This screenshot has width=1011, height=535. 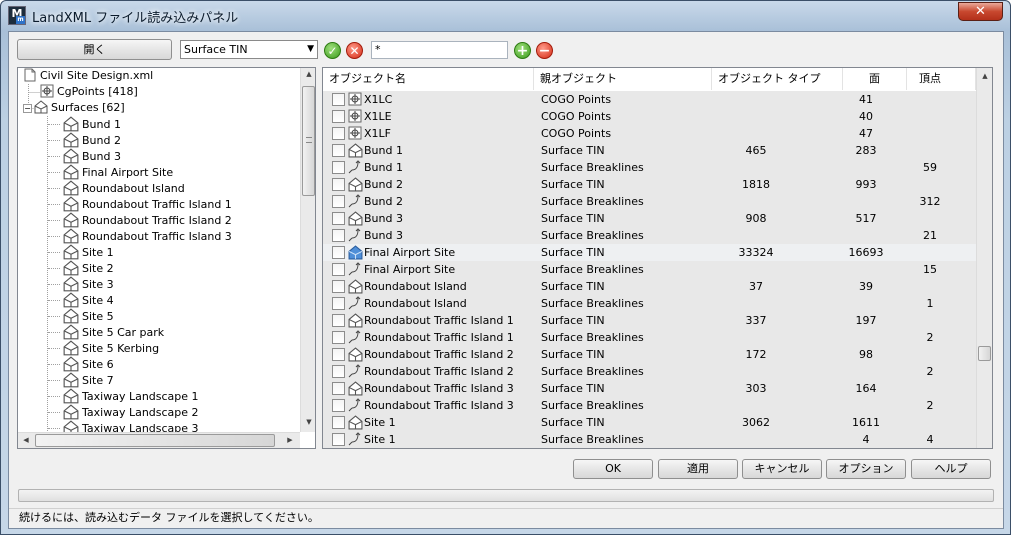 I want to click on table-row: X1LF COGO Points 47, so click(x=649, y=133).